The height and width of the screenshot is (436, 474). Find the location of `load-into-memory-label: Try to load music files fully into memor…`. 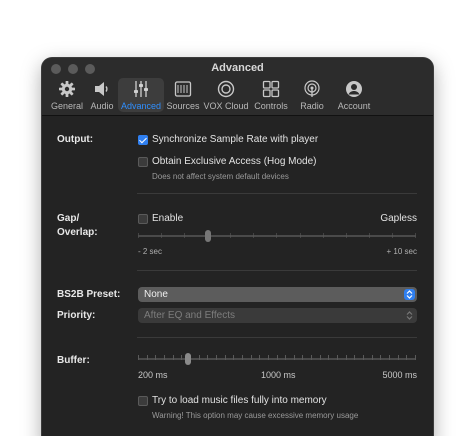

load-into-memory-label: Try to load music files fully into memor… is located at coordinates (239, 400).